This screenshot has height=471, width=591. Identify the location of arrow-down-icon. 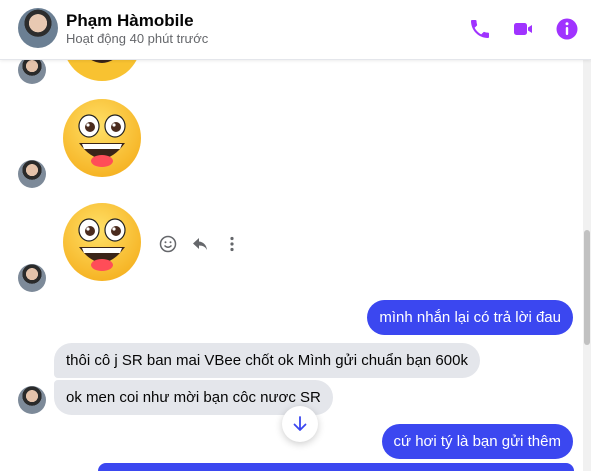
(300, 423).